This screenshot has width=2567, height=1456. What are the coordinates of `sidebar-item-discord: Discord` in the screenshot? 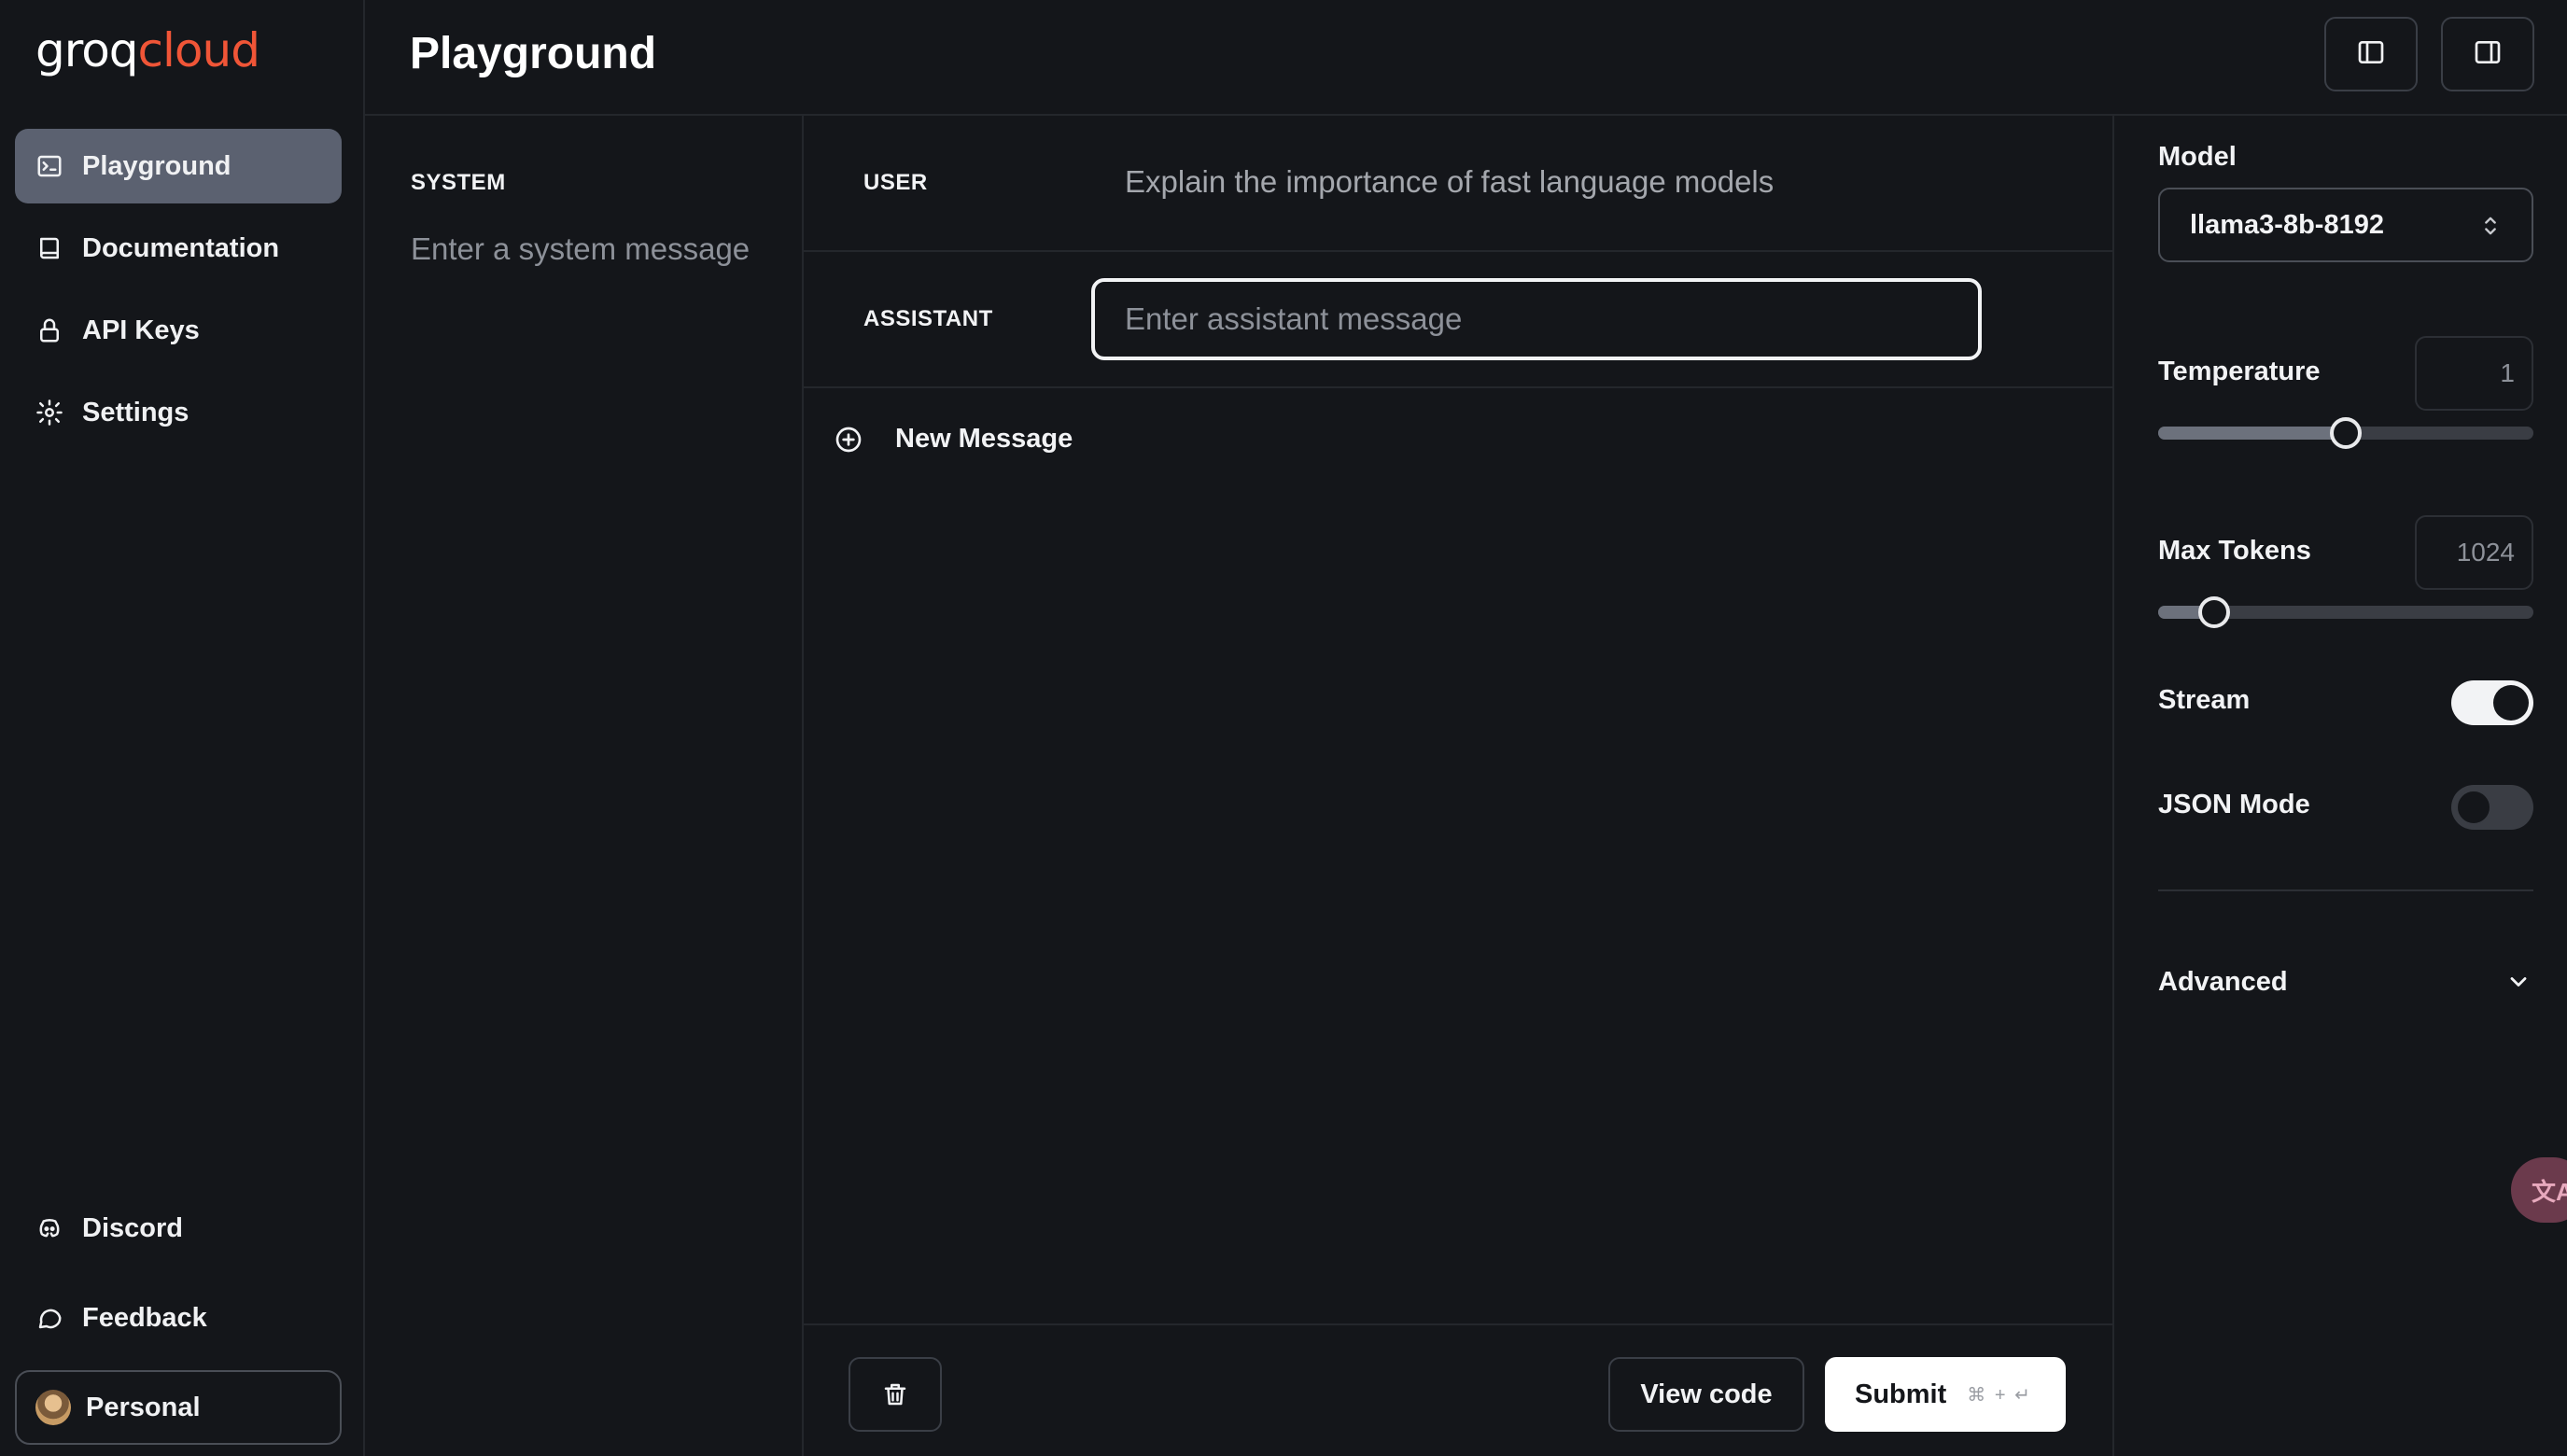 It's located at (178, 1228).